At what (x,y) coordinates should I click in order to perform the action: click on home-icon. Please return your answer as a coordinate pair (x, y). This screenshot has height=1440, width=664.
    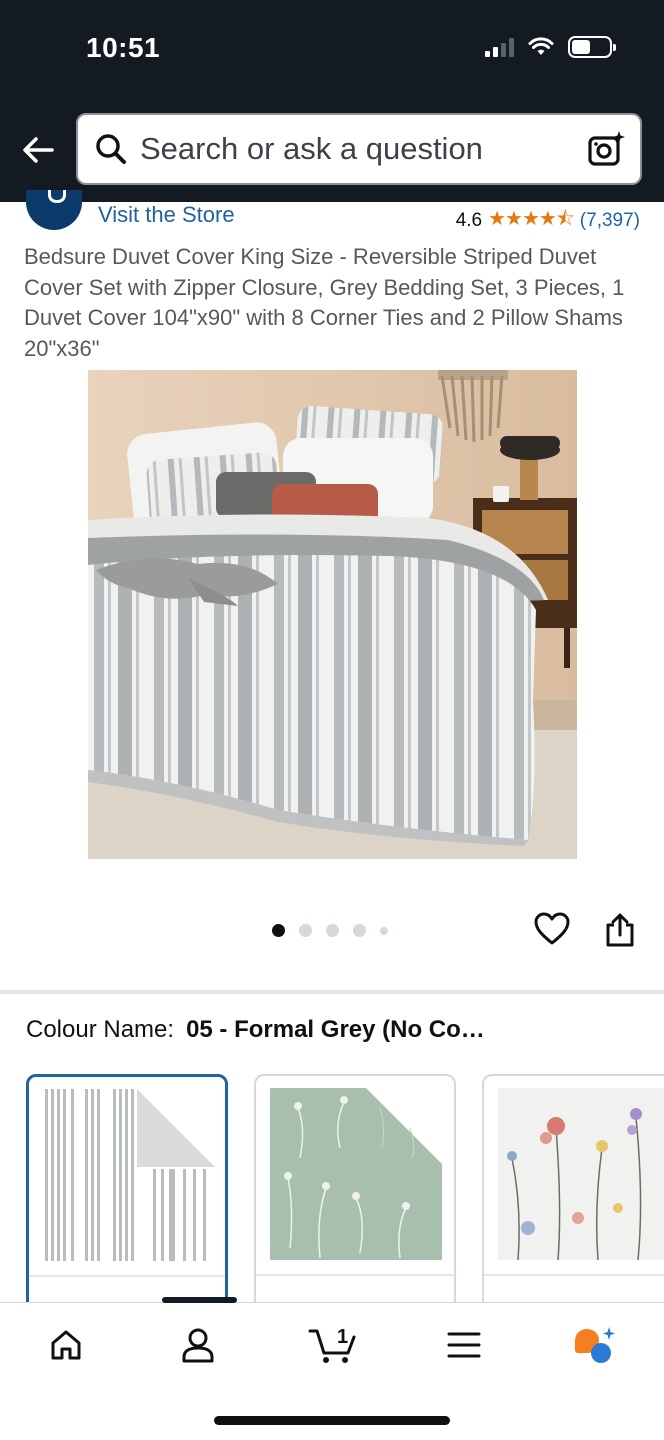
    Looking at the image, I should click on (66, 1345).